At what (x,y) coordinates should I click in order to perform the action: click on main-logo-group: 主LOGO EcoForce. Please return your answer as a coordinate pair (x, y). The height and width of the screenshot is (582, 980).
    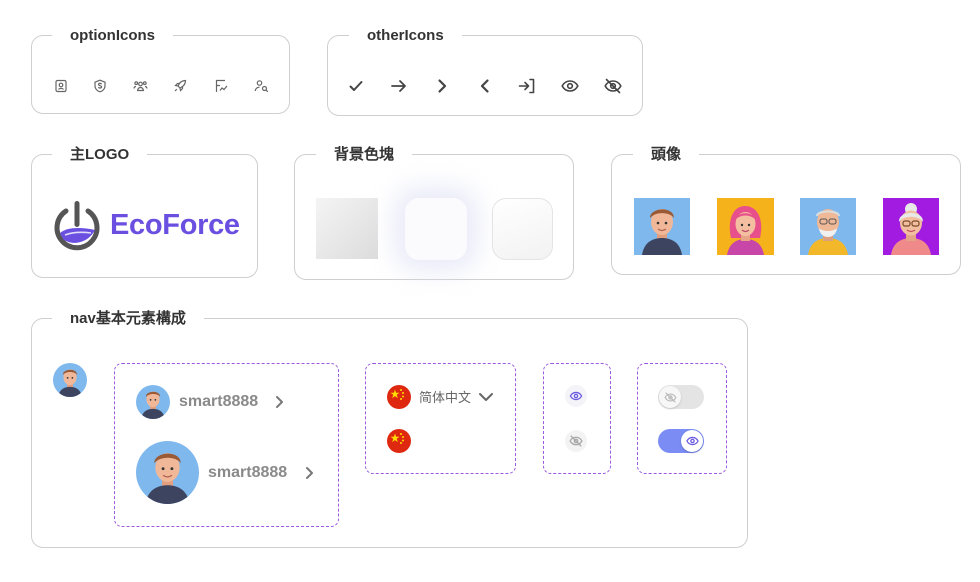
    Looking at the image, I should click on (144, 211).